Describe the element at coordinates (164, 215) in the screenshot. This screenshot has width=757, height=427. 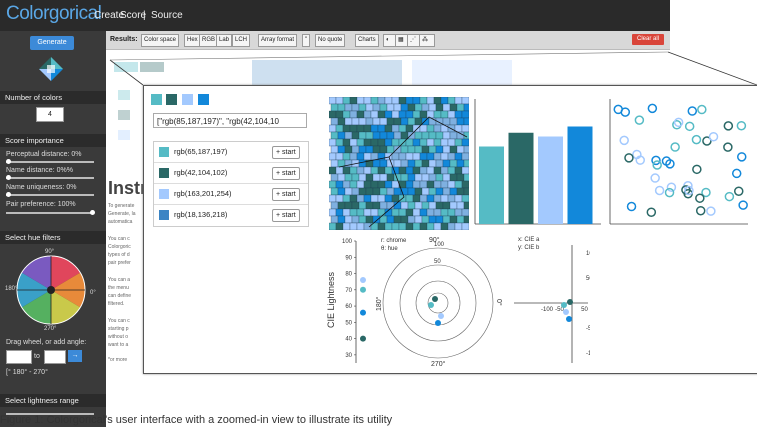
I see `color-swatch` at that location.